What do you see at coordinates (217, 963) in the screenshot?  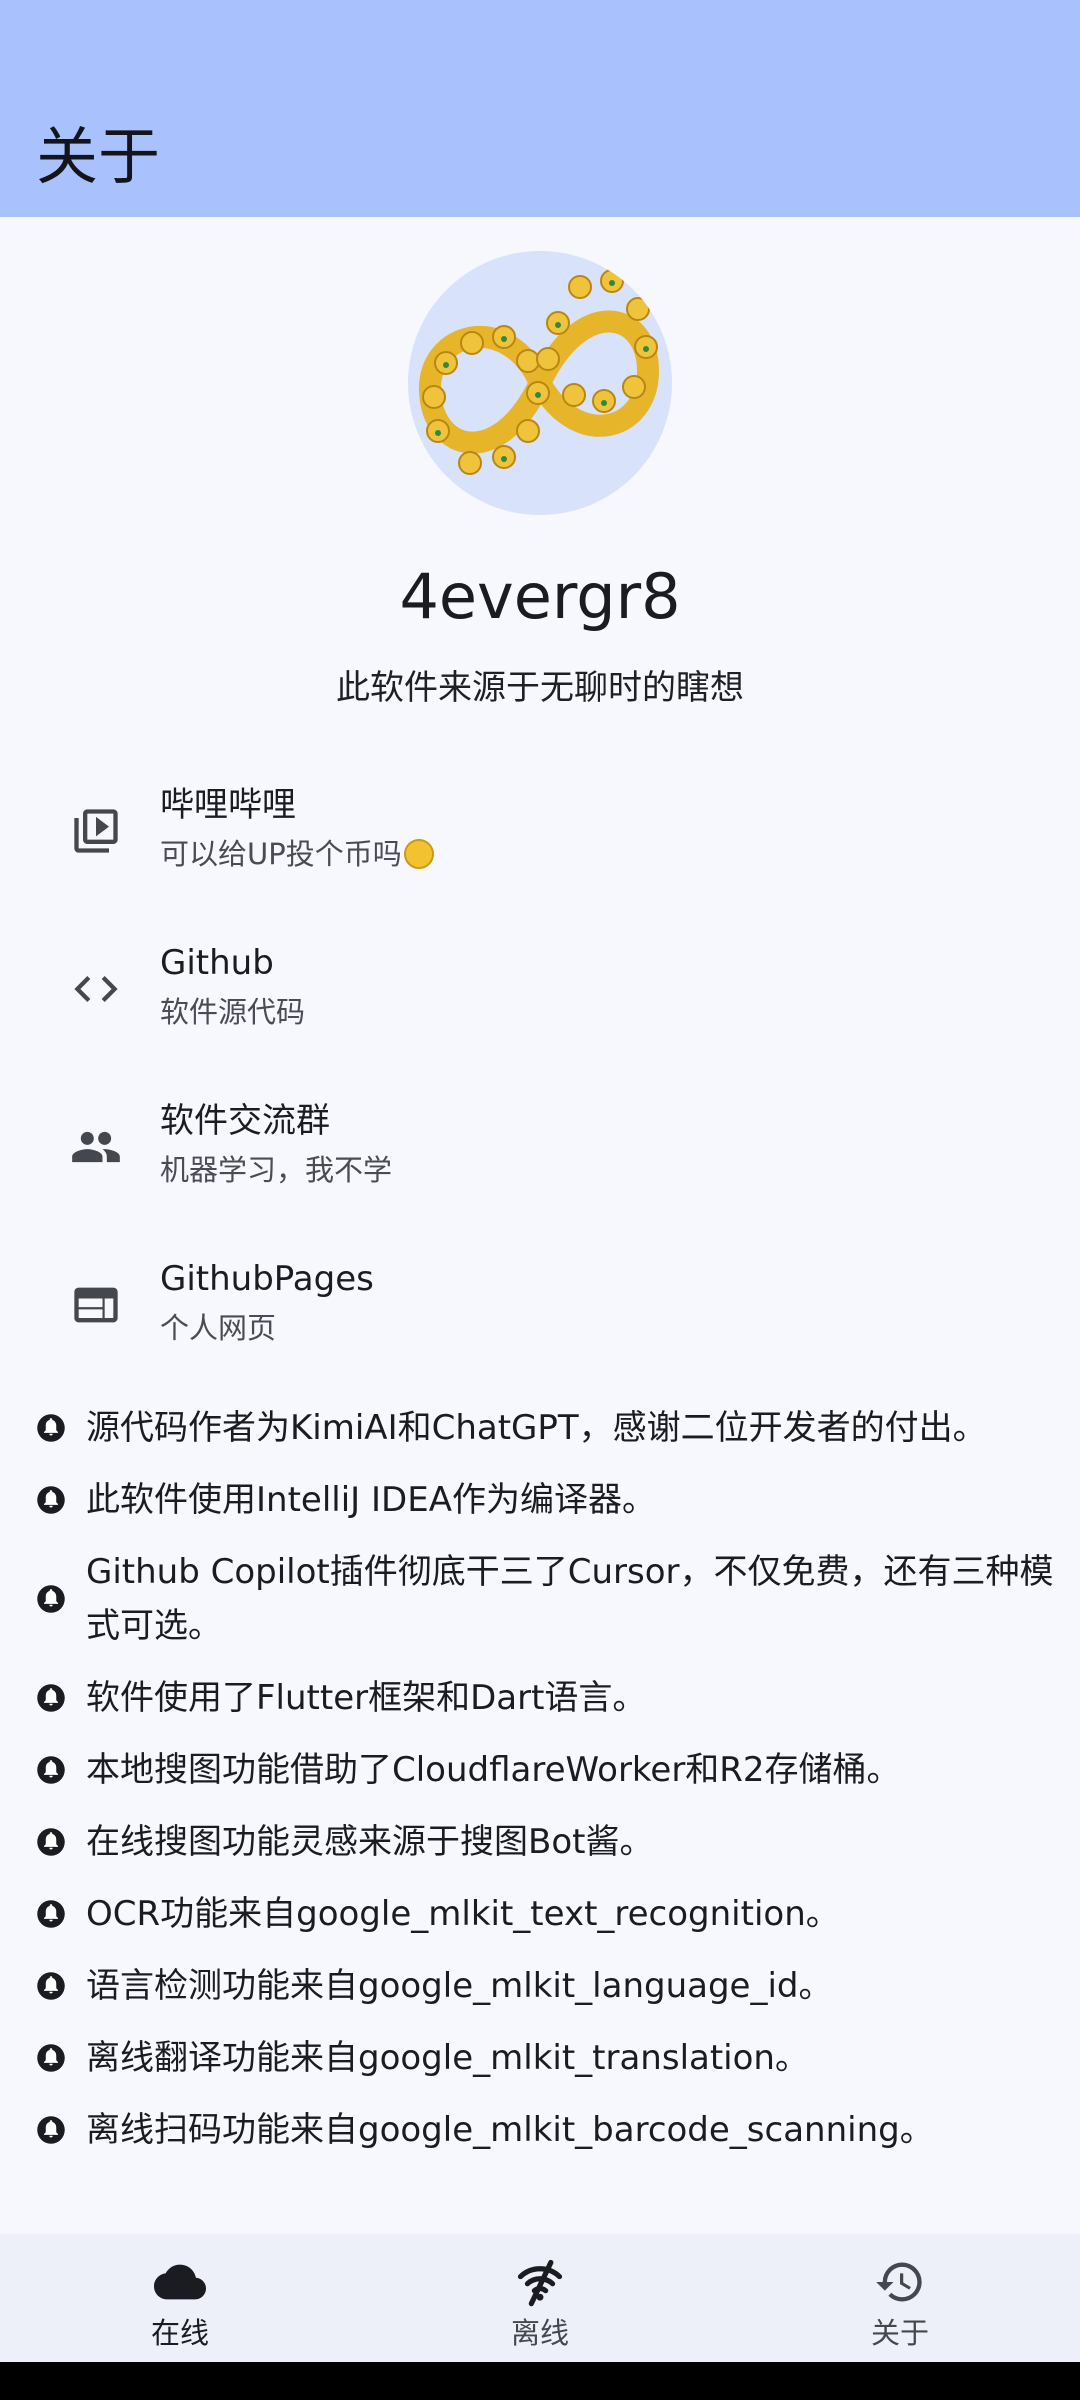 I see `link-title: Github` at bounding box center [217, 963].